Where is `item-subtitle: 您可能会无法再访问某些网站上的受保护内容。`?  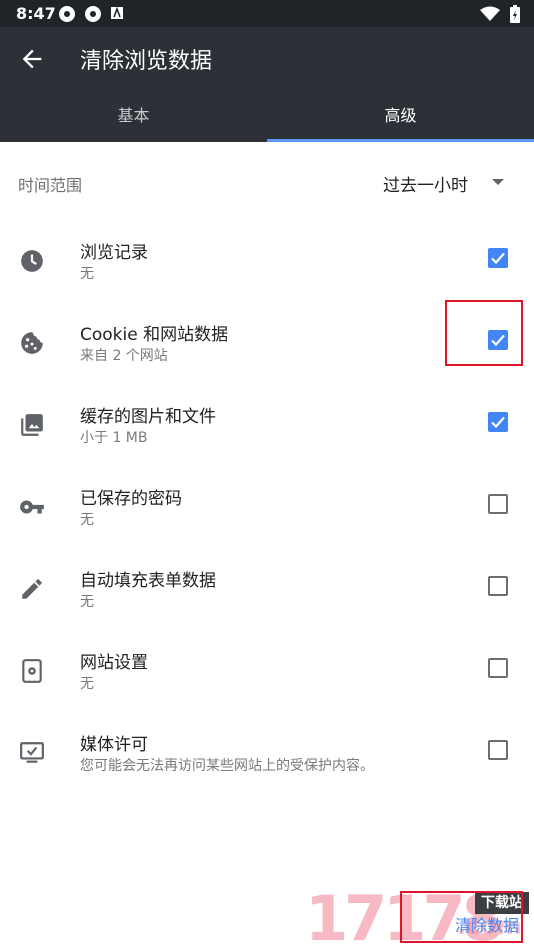 item-subtitle: 您可能会无法再访问某些网站上的受保护内容。 is located at coordinates (227, 766).